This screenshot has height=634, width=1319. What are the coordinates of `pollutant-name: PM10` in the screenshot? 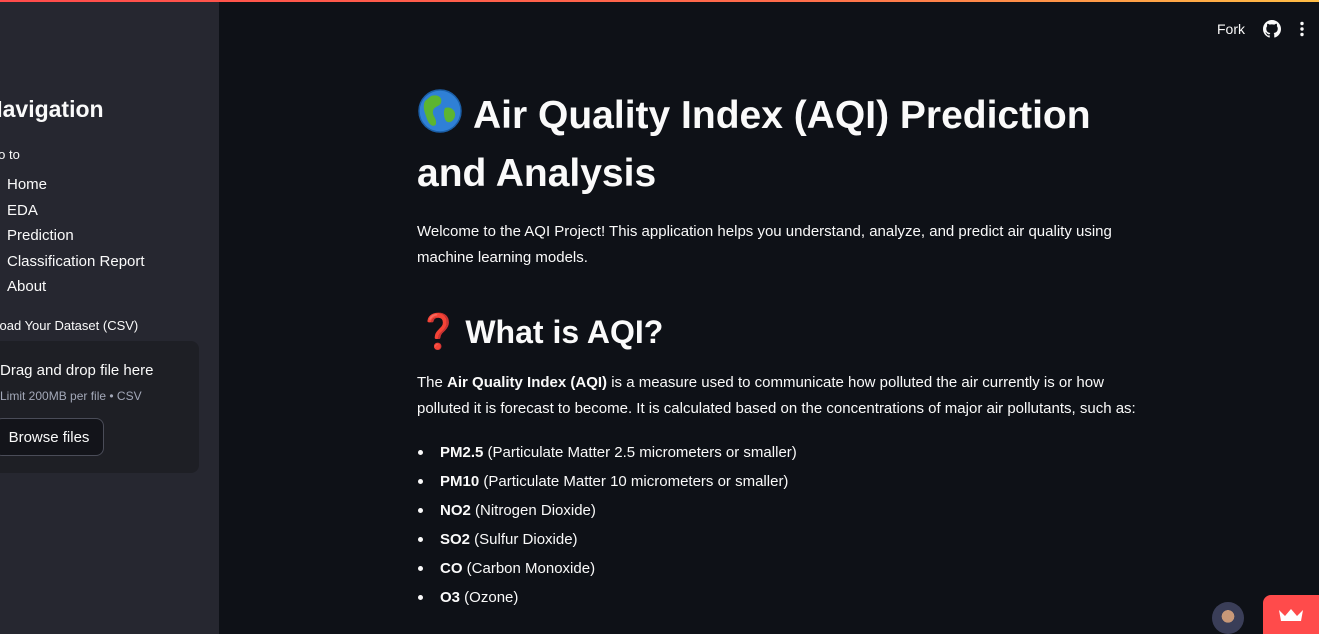 It's located at (460, 481).